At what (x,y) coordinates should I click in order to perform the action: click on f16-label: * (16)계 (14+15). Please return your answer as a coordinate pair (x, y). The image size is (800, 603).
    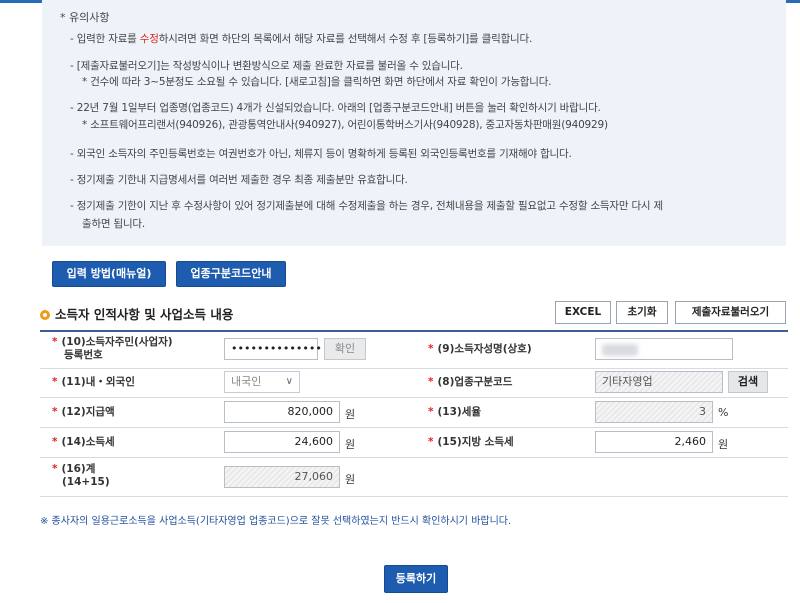
    Looking at the image, I should click on (81, 475).